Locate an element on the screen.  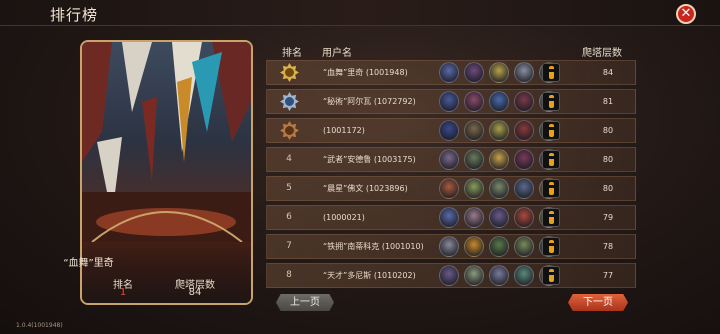
floor-cell: 81 is located at coordinates (608, 101).